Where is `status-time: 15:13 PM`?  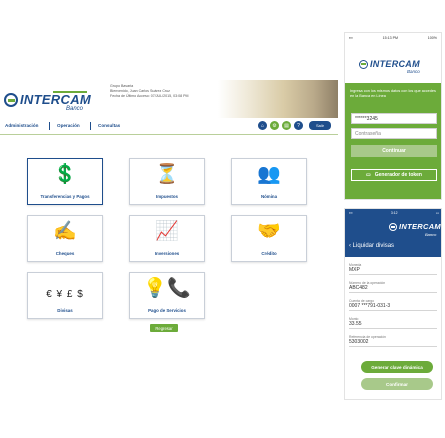
status-time: 15:13 PM is located at coordinates (390, 38).